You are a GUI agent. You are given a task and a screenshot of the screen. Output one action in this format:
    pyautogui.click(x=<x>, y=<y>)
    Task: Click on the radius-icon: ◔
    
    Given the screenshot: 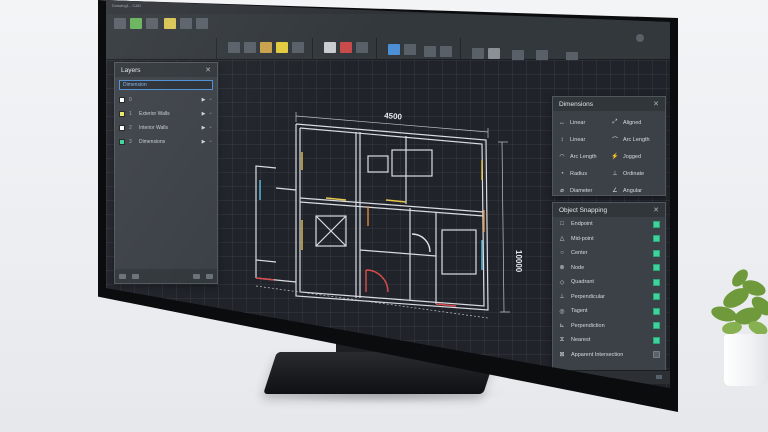 What is the action you would take?
    pyautogui.click(x=562, y=173)
    